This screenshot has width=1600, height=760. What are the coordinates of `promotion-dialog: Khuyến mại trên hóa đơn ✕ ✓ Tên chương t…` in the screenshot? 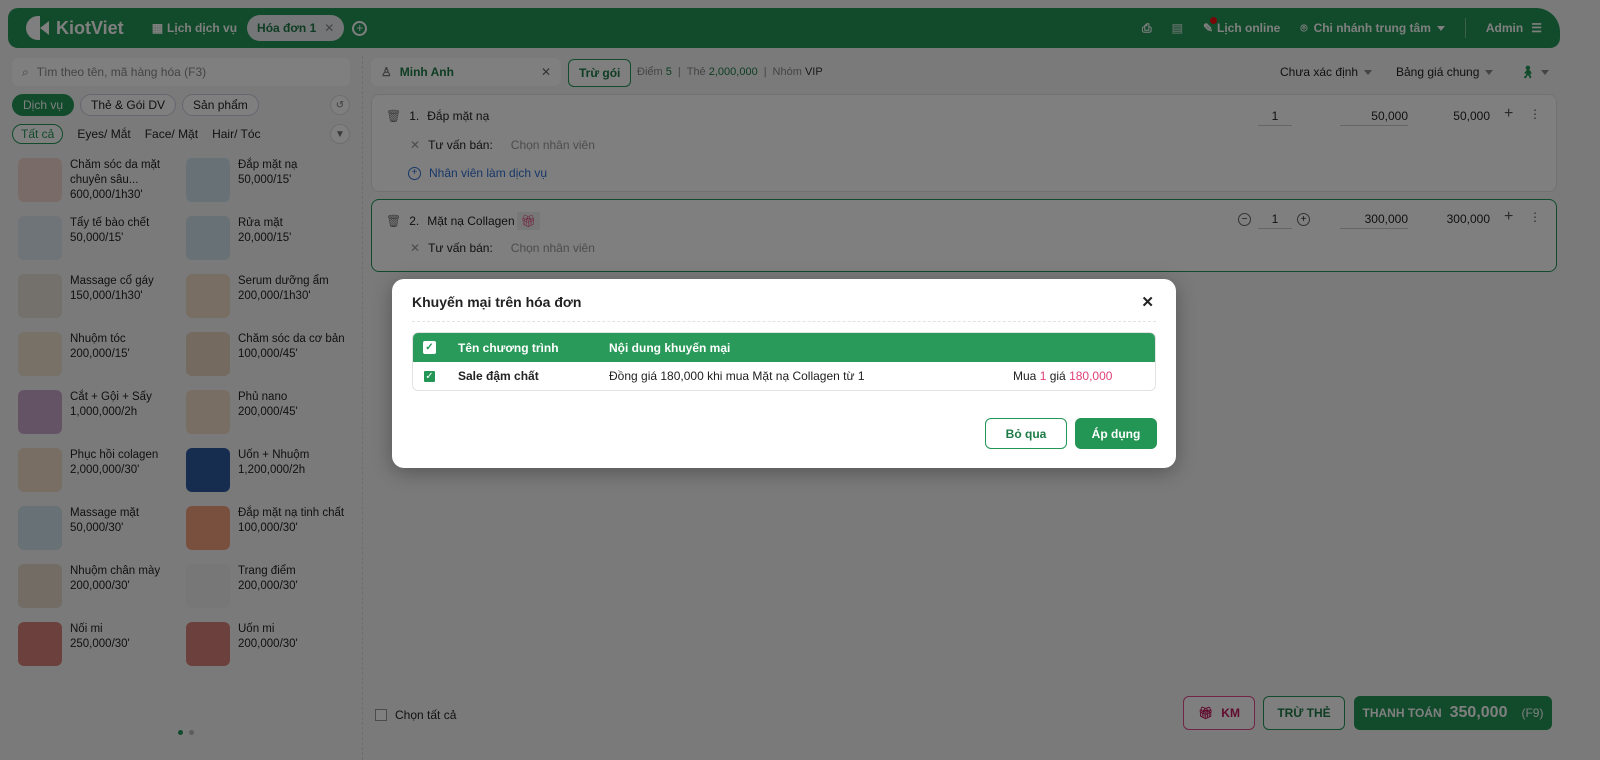 It's located at (784, 373).